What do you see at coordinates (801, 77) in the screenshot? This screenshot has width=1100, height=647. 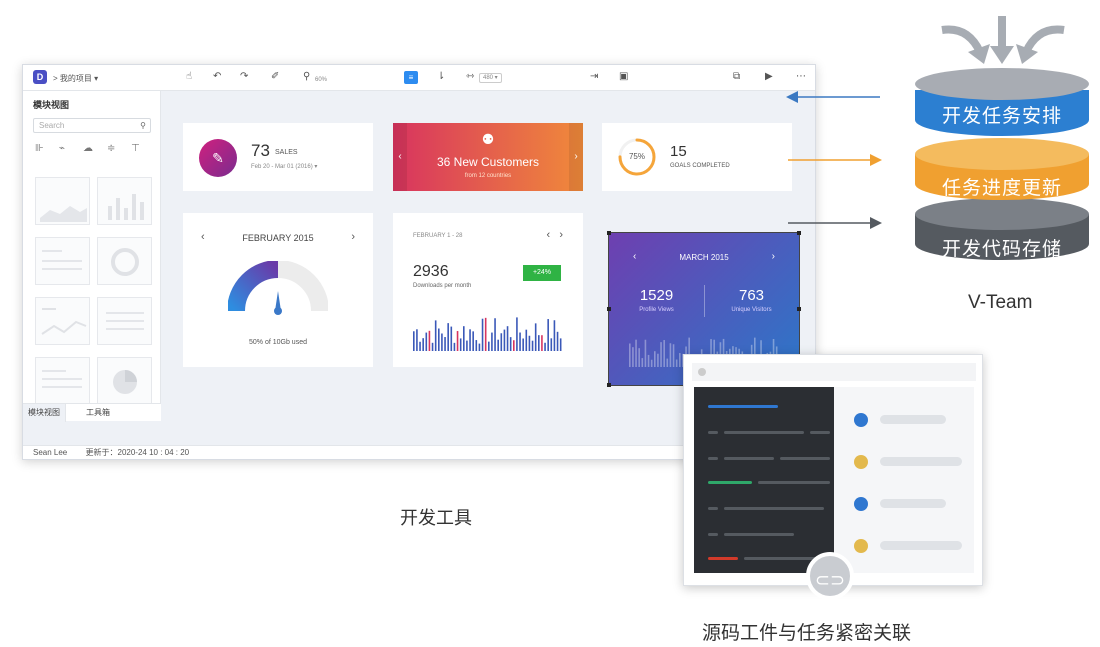 I see `more-icon: ⋯` at bounding box center [801, 77].